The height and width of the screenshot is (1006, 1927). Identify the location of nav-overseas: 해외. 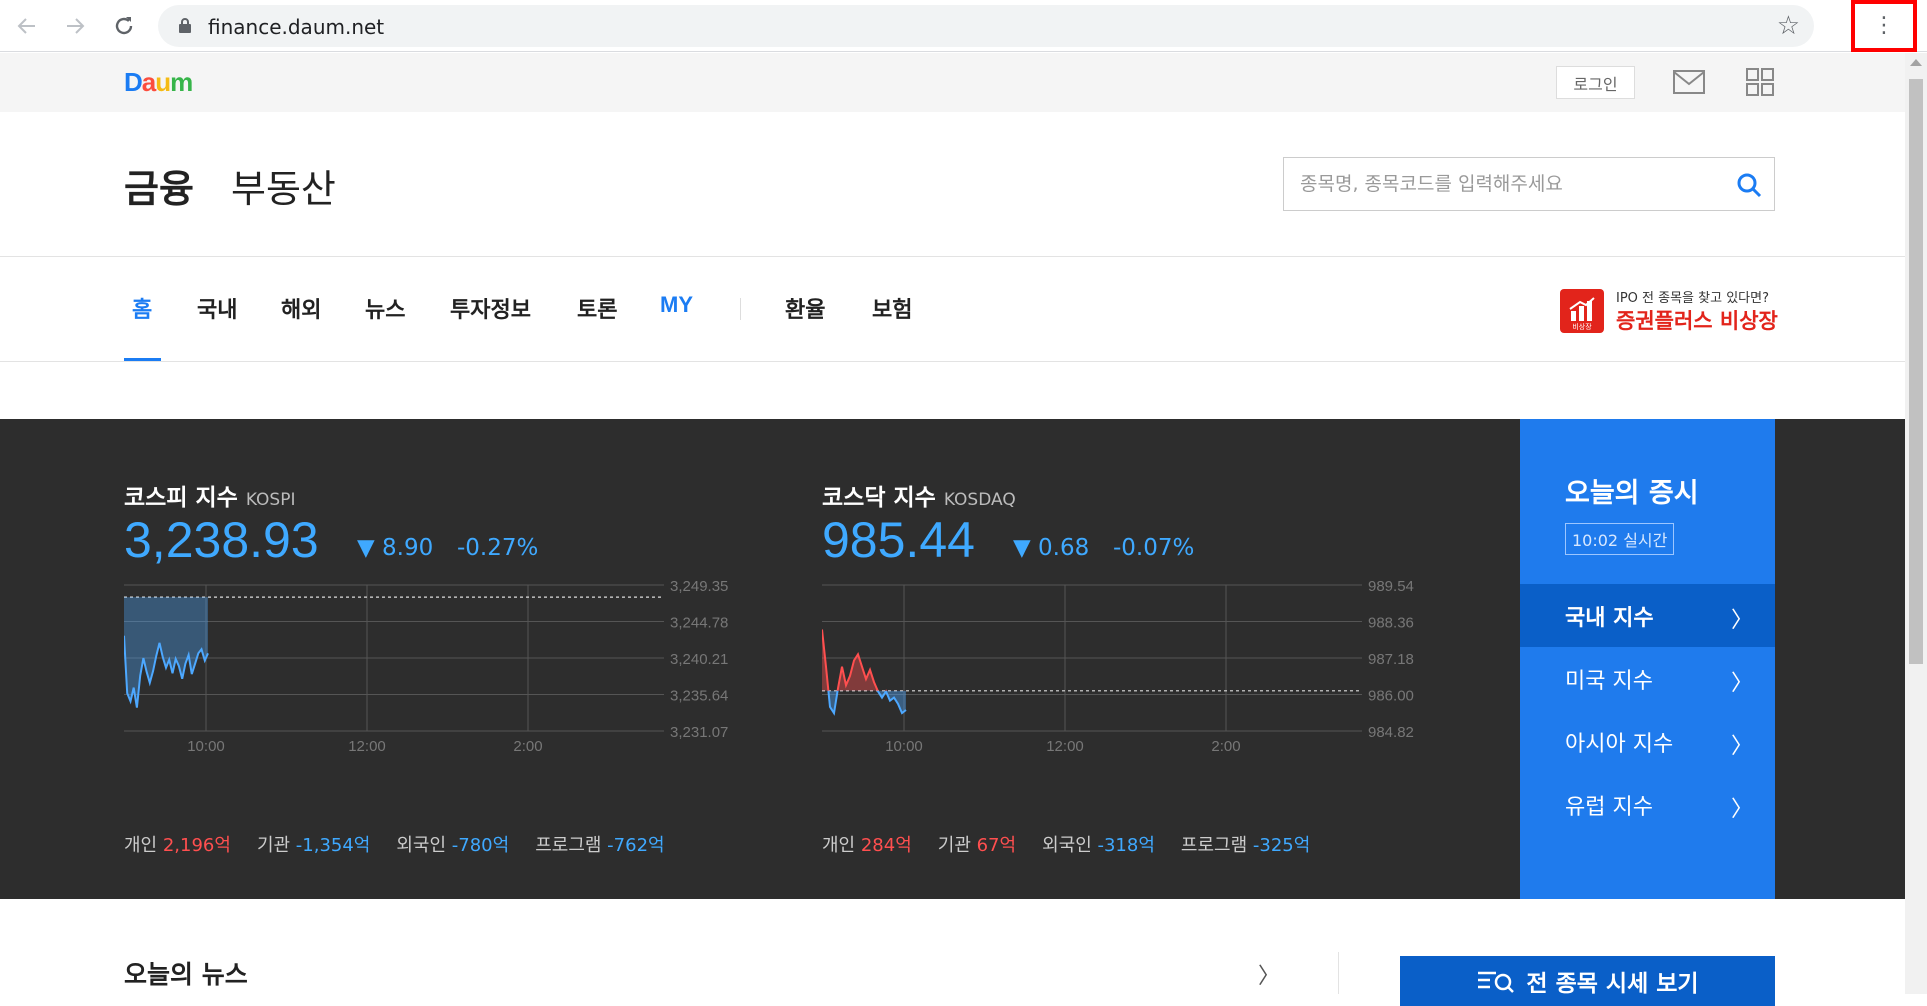
(301, 308).